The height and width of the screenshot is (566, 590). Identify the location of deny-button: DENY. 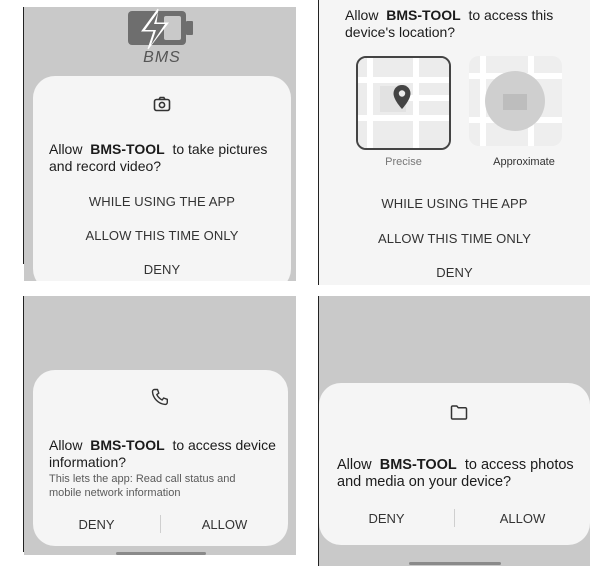
(162, 269).